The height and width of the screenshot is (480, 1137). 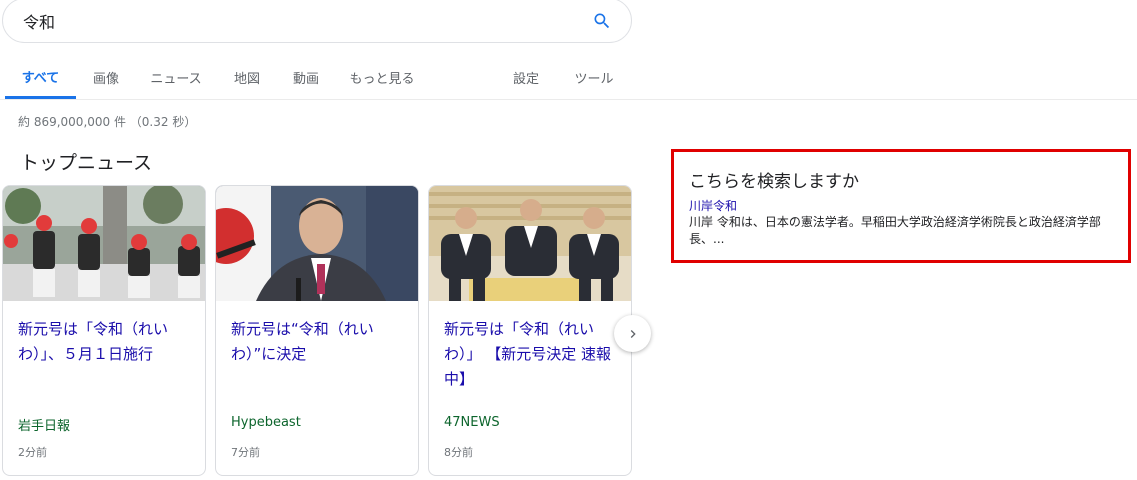 I want to click on news-card-3: 新元号は「令和（れいわ）」 【新元号決定 速報中】 47NEWS 8分前, so click(x=530, y=330).